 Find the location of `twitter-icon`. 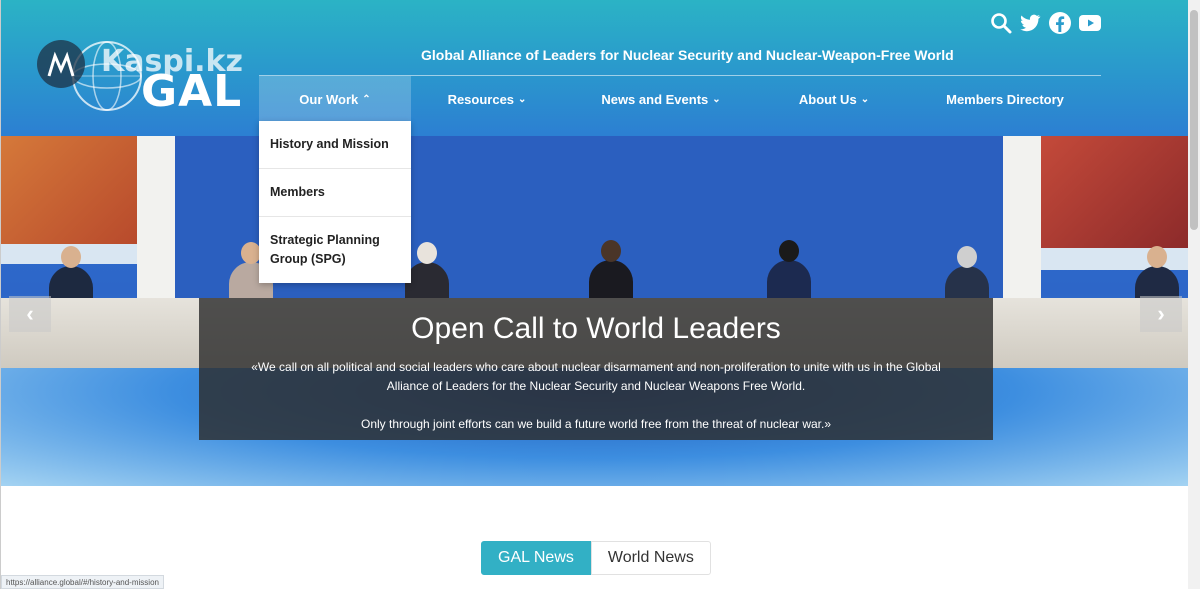

twitter-icon is located at coordinates (1030, 23).